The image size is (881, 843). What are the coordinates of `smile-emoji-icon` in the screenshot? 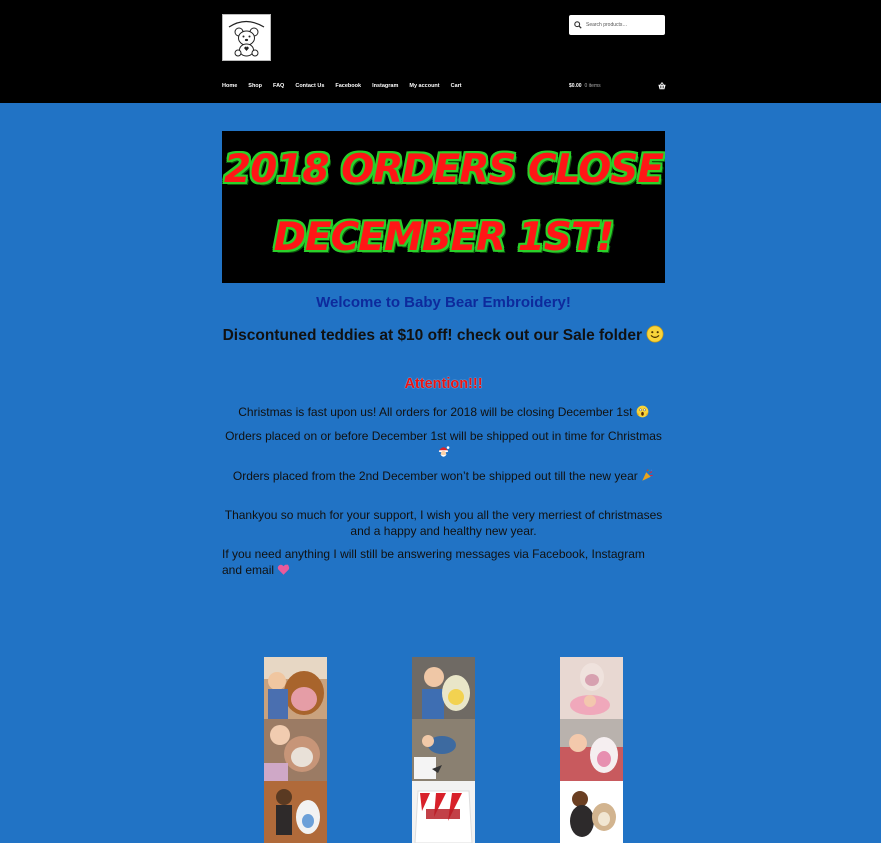 It's located at (655, 334).